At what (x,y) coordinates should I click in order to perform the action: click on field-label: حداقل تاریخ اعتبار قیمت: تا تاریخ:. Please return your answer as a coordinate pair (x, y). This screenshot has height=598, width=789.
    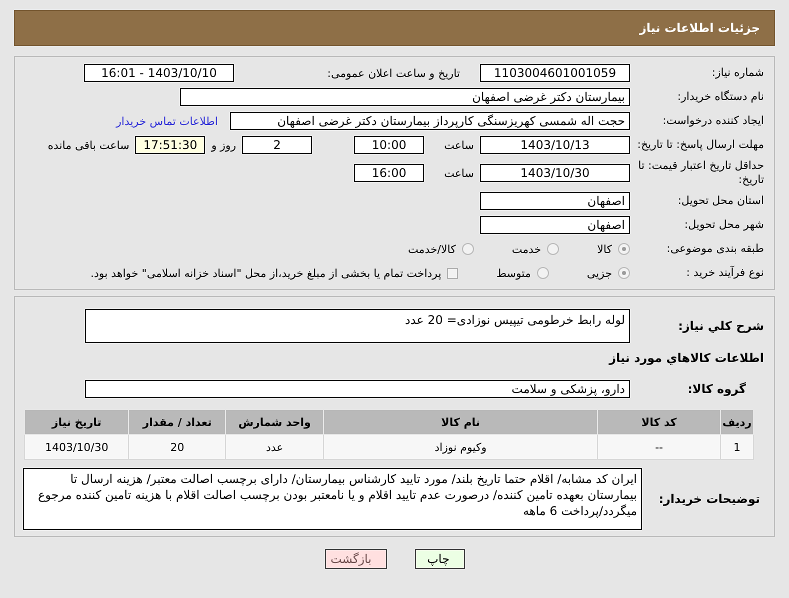
    Looking at the image, I should click on (700, 173).